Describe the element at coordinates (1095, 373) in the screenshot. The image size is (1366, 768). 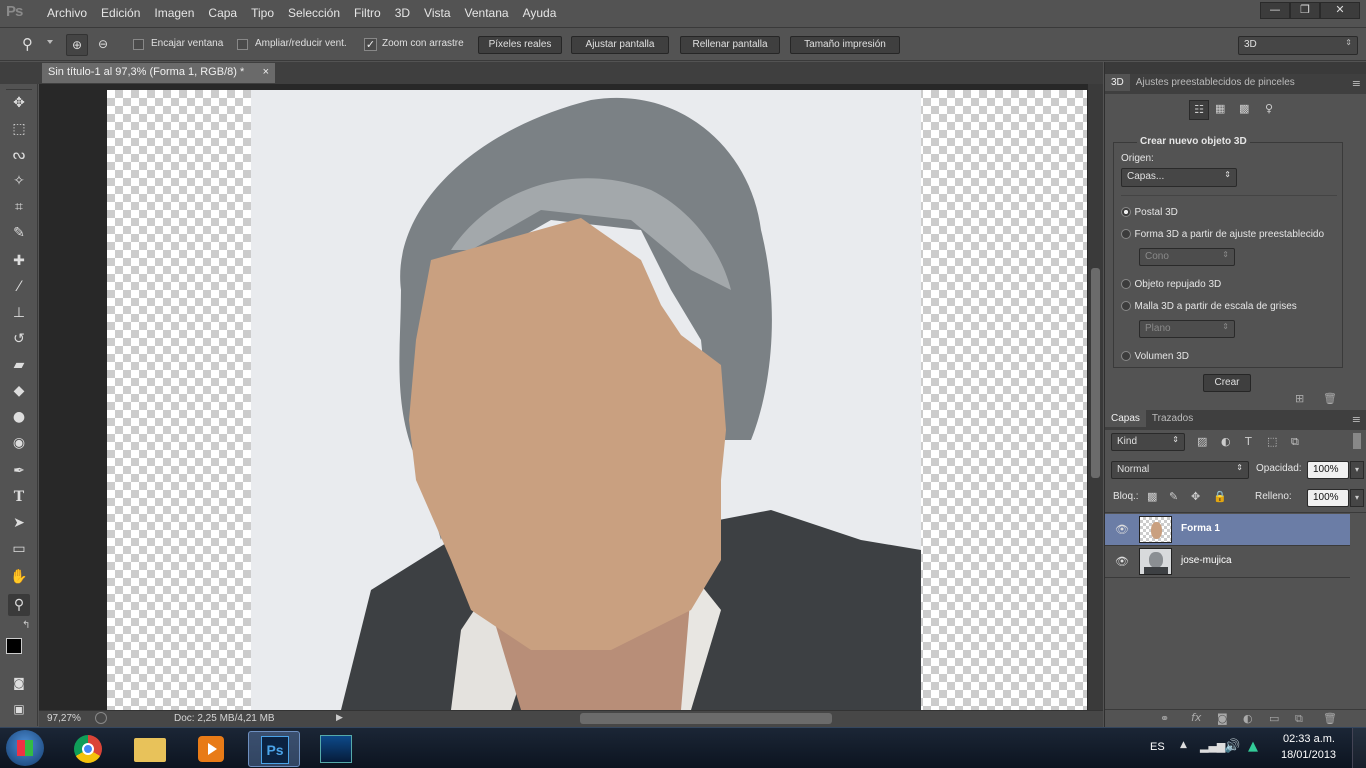
I see `vertical-scroll-thumb` at that location.